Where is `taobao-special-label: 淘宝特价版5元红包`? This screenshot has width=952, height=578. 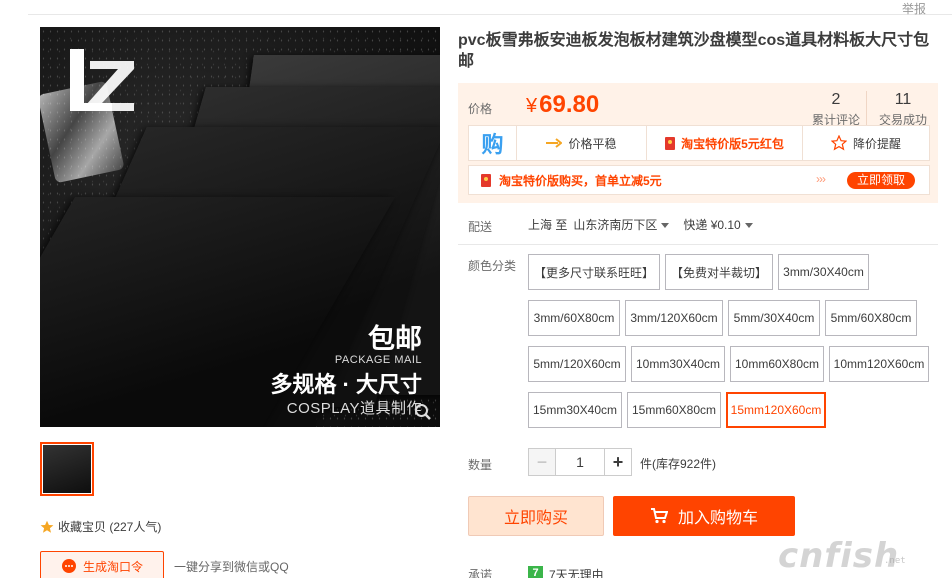 taobao-special-label: 淘宝特价版5元红包 is located at coordinates (732, 143).